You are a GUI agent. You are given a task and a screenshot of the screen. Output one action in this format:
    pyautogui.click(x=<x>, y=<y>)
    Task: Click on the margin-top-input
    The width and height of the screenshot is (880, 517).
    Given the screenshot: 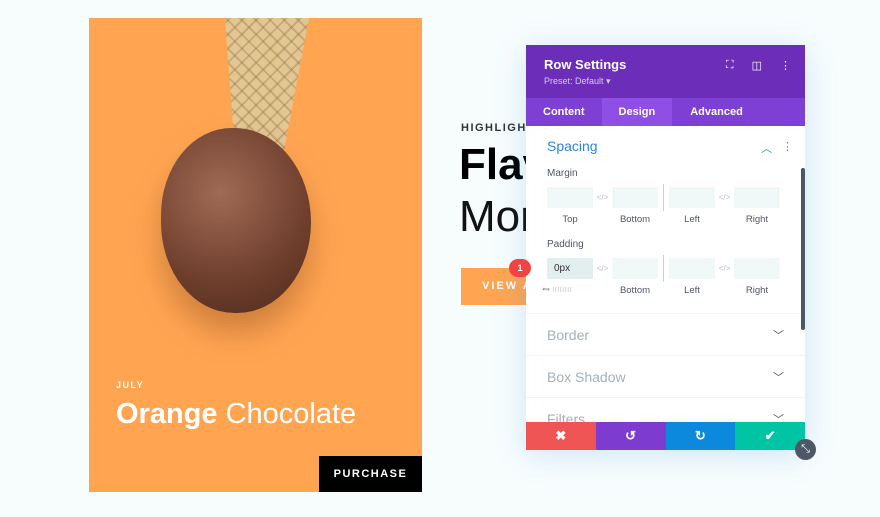 What is the action you would take?
    pyautogui.click(x=570, y=197)
    